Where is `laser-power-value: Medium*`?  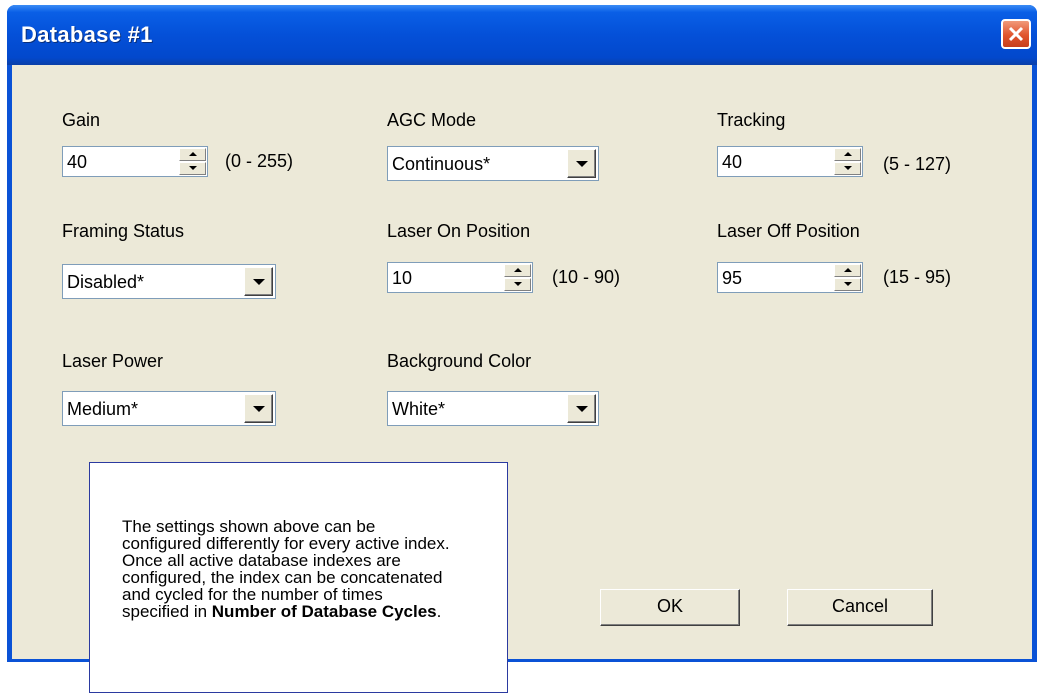
laser-power-value: Medium* is located at coordinates (103, 409).